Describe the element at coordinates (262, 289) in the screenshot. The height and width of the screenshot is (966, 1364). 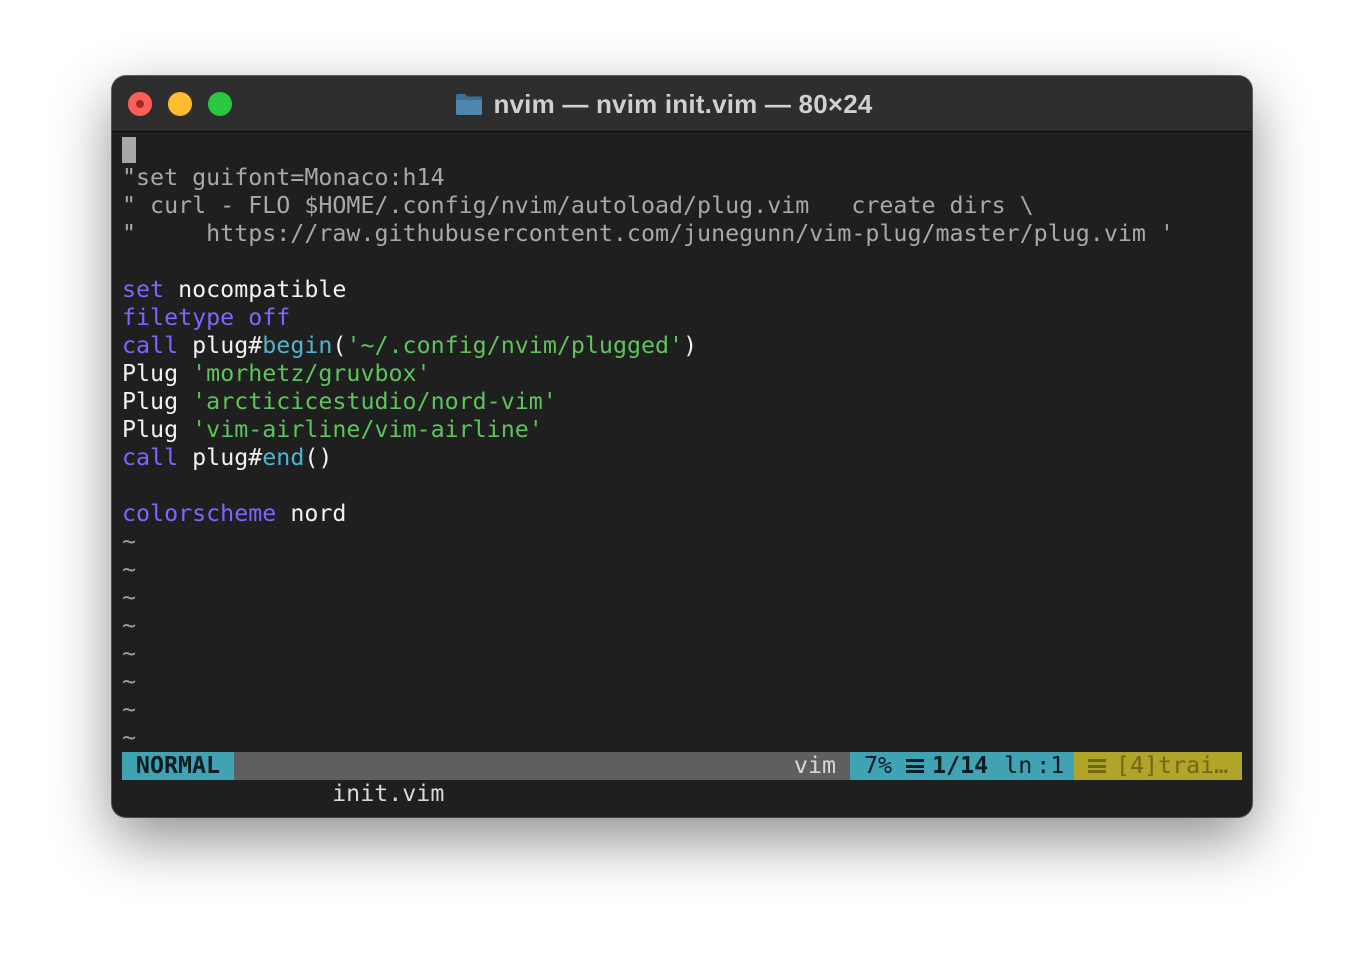
I see `argument: nocompatible` at that location.